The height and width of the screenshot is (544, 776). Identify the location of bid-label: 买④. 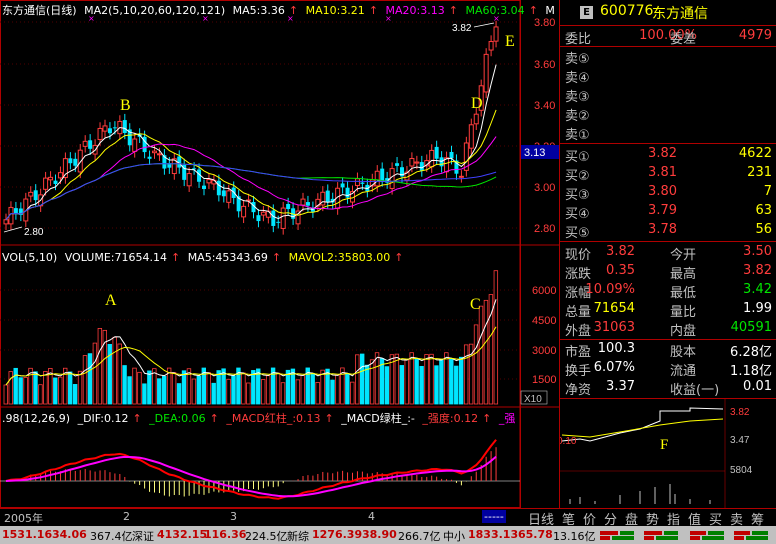
(577, 214).